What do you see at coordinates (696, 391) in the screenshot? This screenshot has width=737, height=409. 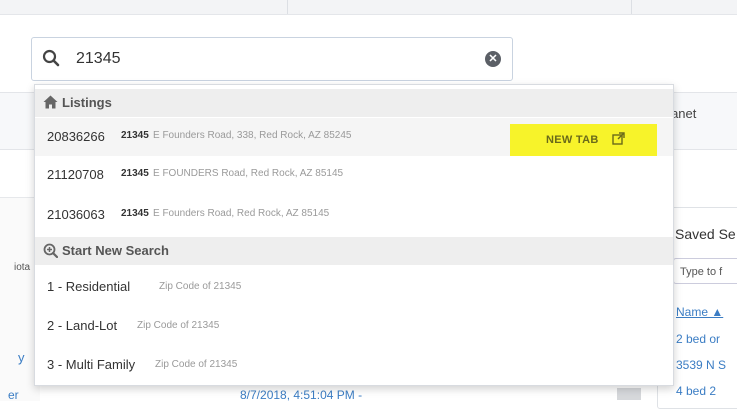 I see `saved-search-link: 4 bed 2` at bounding box center [696, 391].